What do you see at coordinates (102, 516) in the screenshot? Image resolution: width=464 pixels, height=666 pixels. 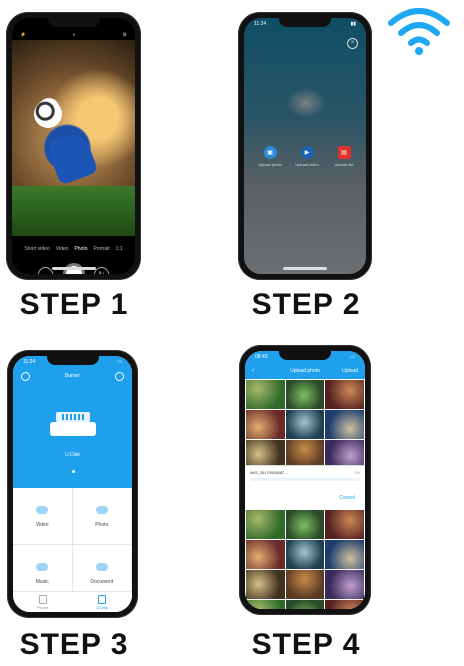 I see `category-photo: Photo` at bounding box center [102, 516].